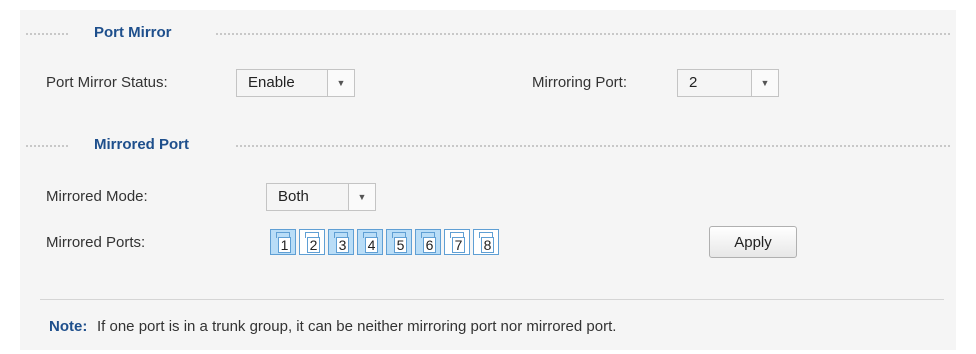 The height and width of the screenshot is (354, 976). What do you see at coordinates (580, 82) in the screenshot?
I see `mirroring-port-label: Mirroring Port:` at bounding box center [580, 82].